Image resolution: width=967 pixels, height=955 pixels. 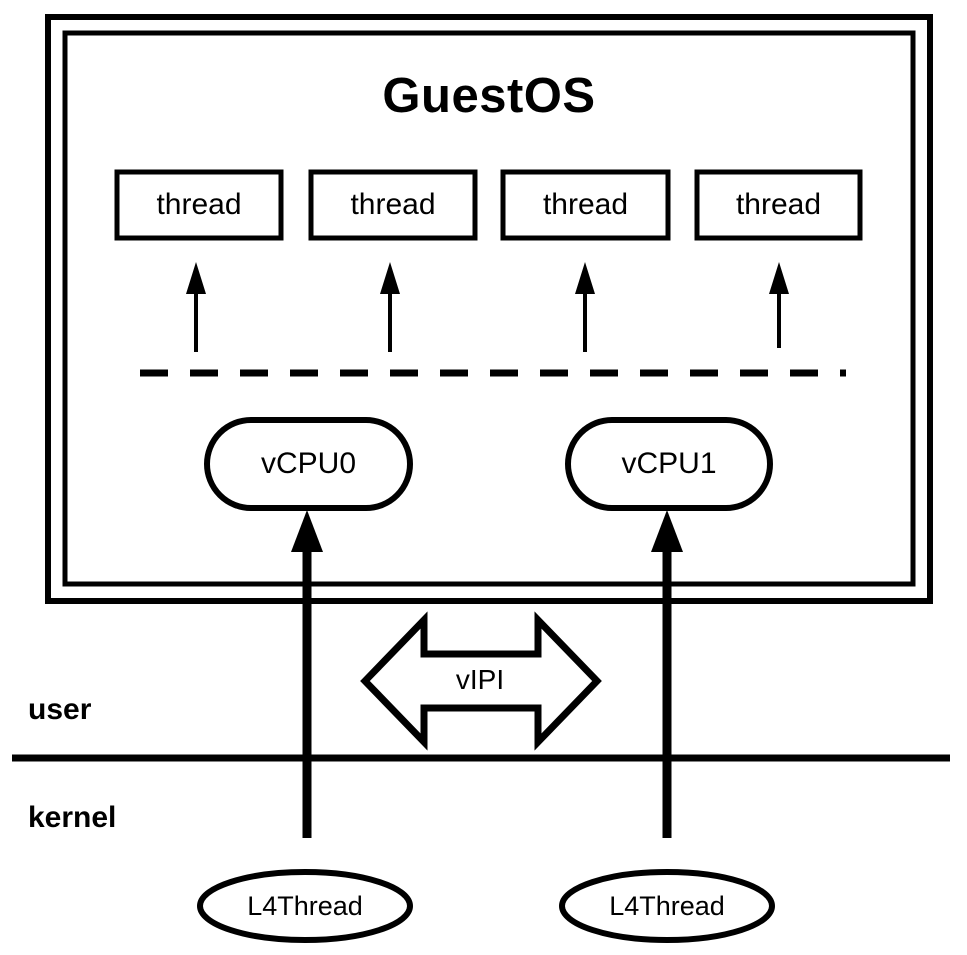 I want to click on vipi-label: vIPI, so click(x=480, y=679).